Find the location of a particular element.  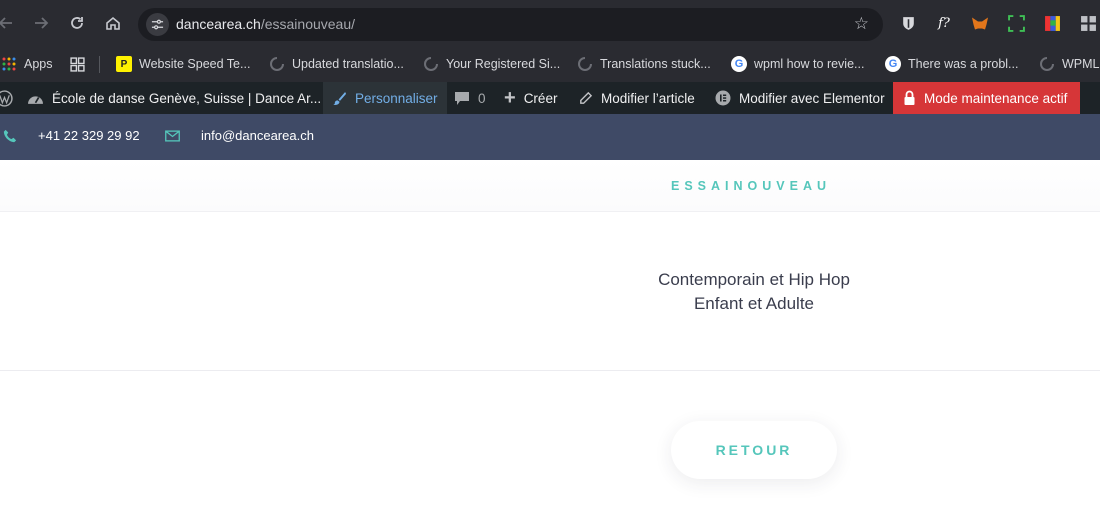

colorful-extension-icon is located at coordinates (1052, 23).